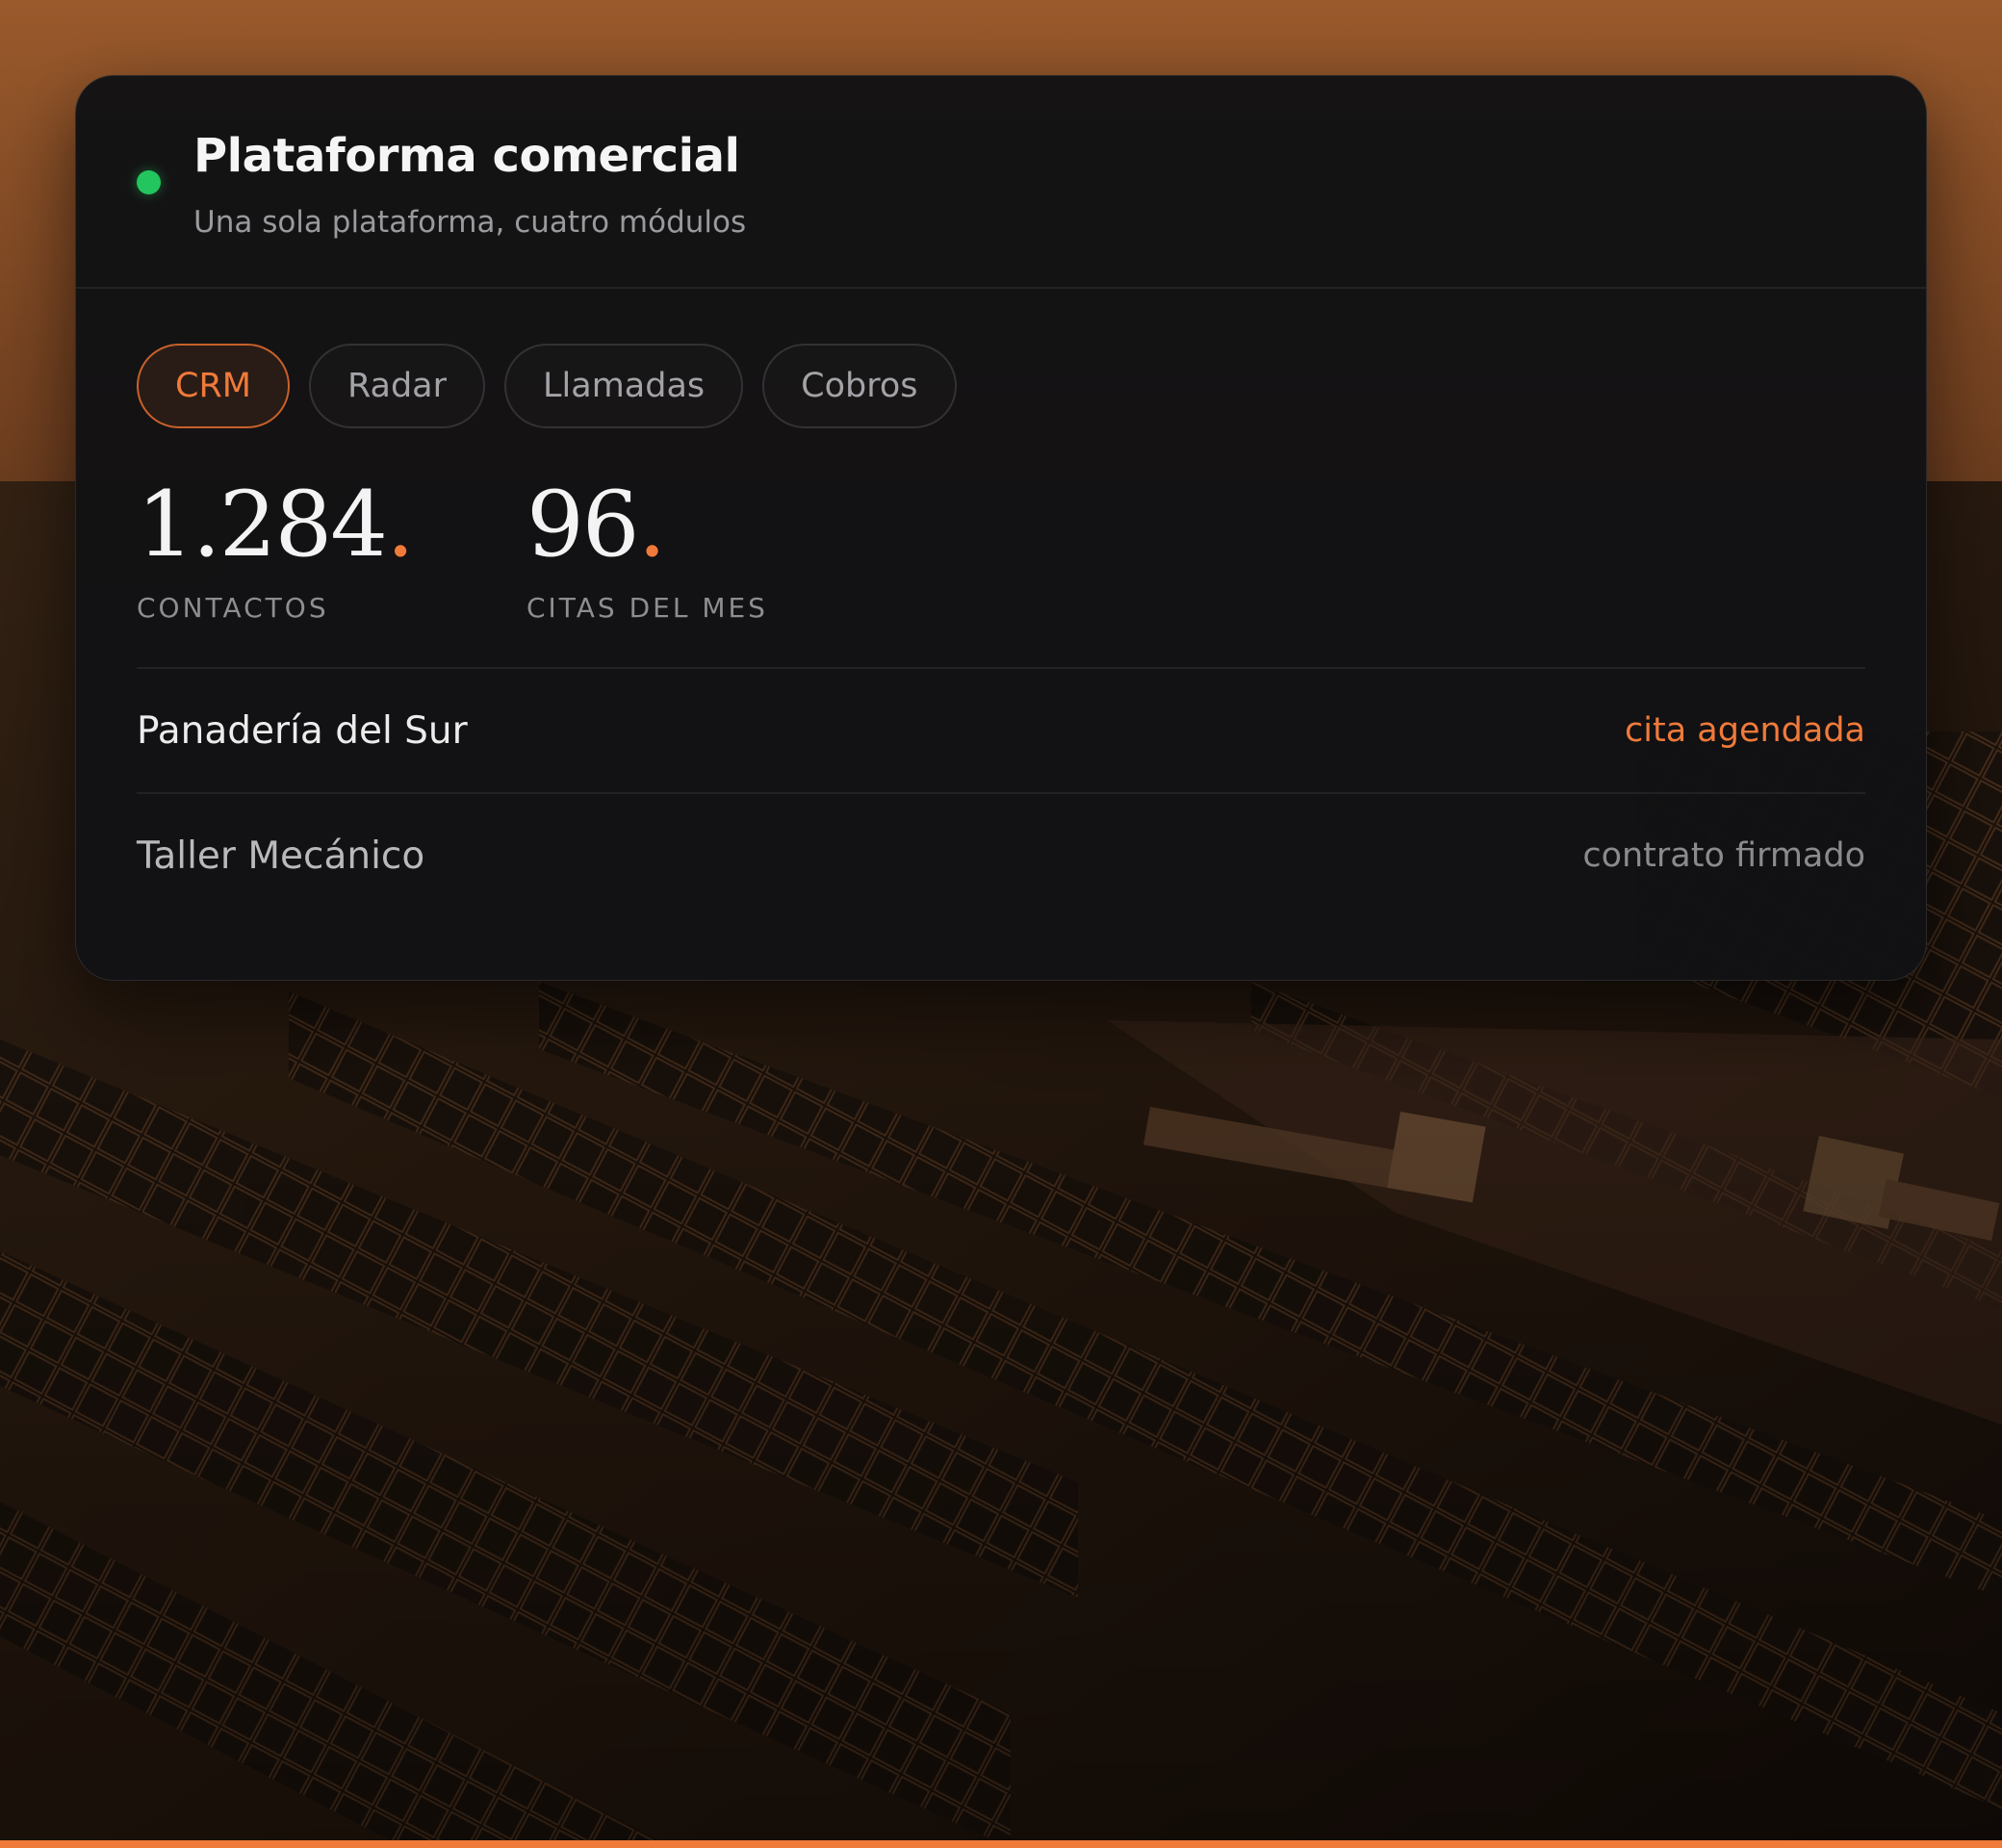 Image resolution: width=2002 pixels, height=1848 pixels. What do you see at coordinates (302, 730) in the screenshot?
I see `list-item-name: Panadería del Sur` at bounding box center [302, 730].